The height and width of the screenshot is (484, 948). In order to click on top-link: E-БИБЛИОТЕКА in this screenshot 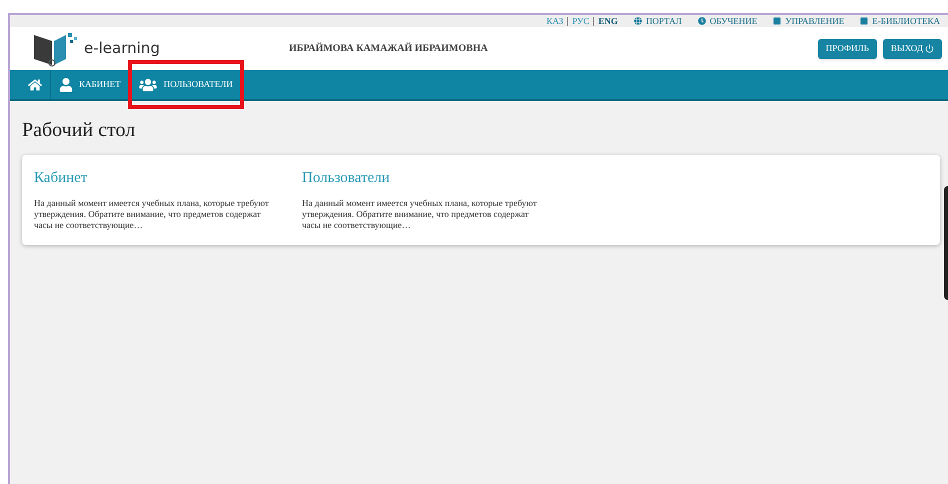, I will do `click(906, 21)`.